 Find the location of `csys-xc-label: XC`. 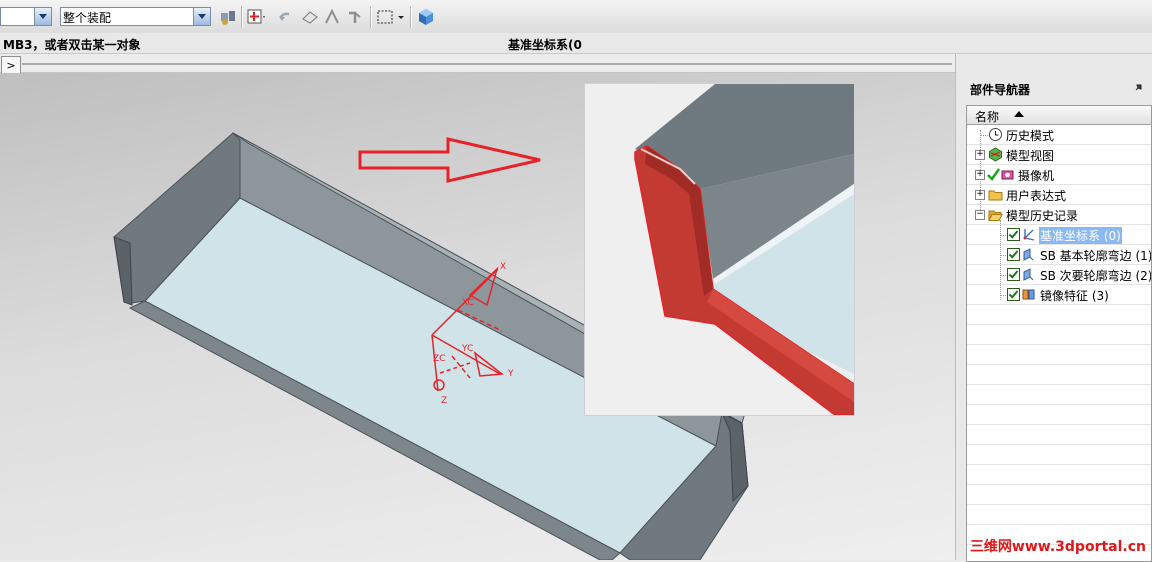

csys-xc-label: XC is located at coordinates (468, 303).